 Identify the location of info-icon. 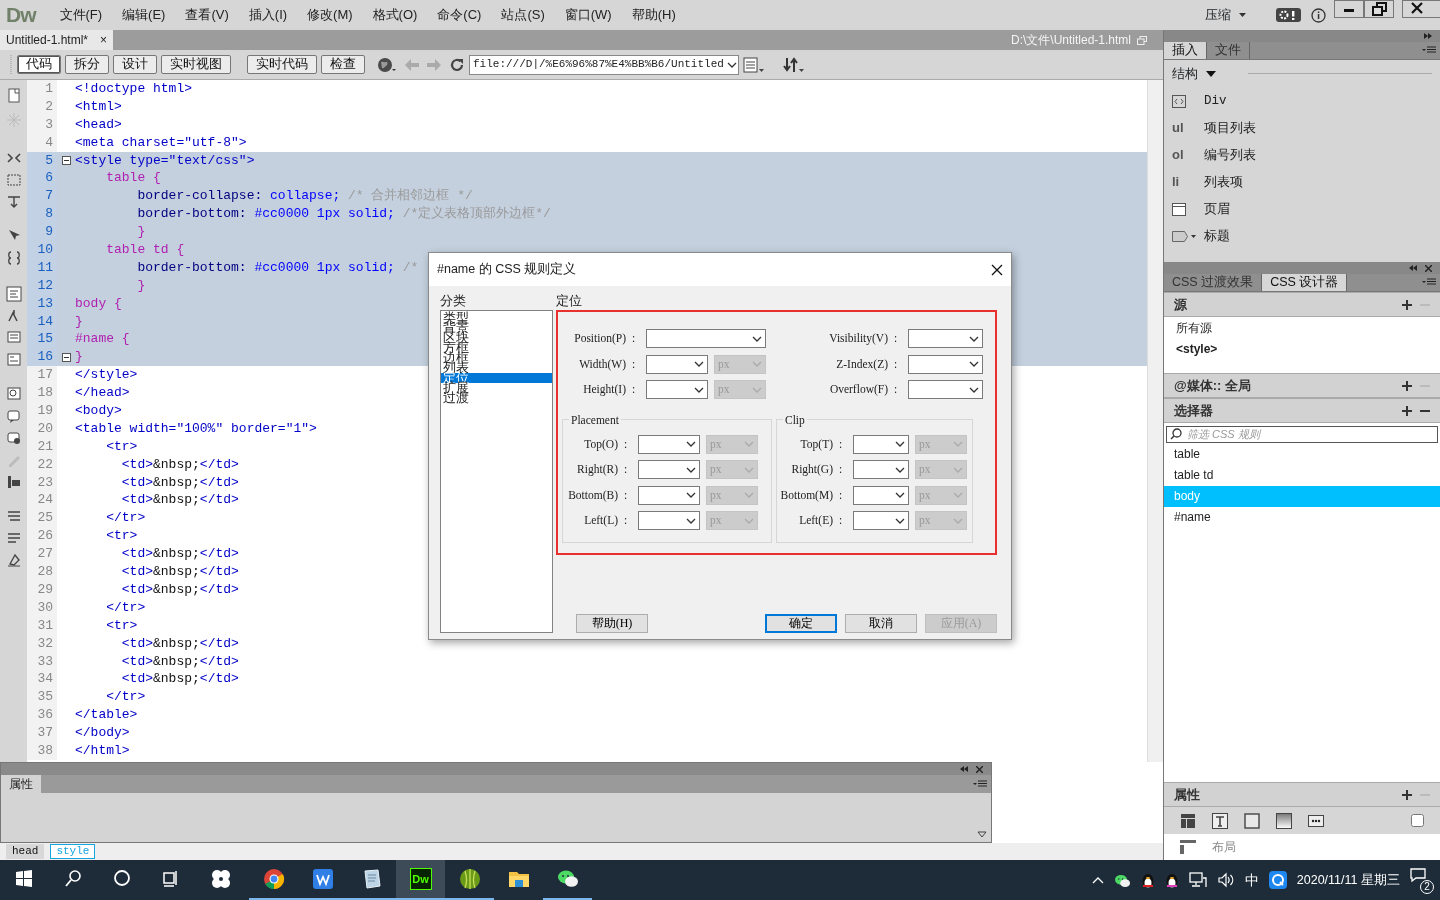
(1318, 15).